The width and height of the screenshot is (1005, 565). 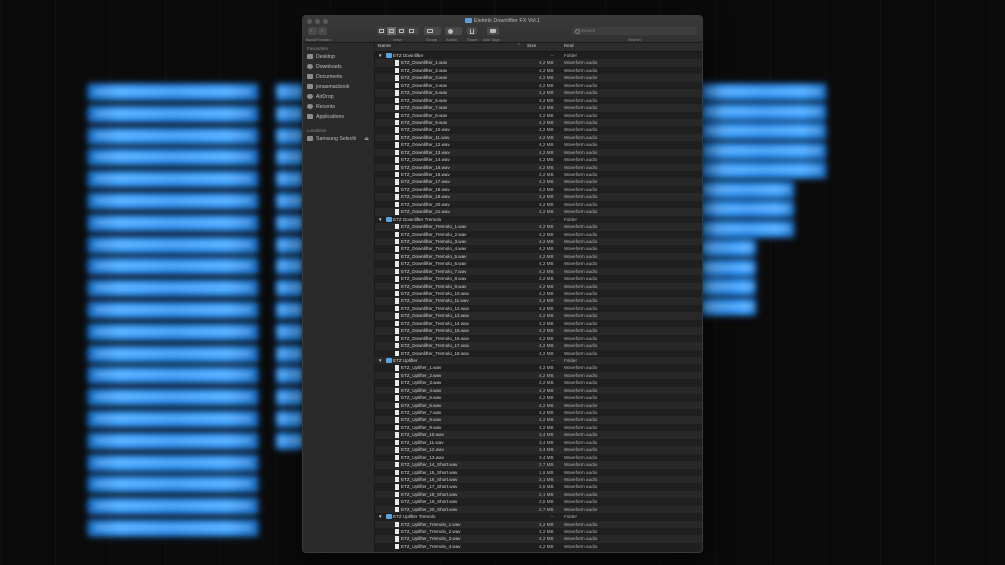 What do you see at coordinates (538, 427) in the screenshot?
I see `file-row: ETZ_Uplifter_9.wav 4,2 MB Waveform audio` at bounding box center [538, 427].